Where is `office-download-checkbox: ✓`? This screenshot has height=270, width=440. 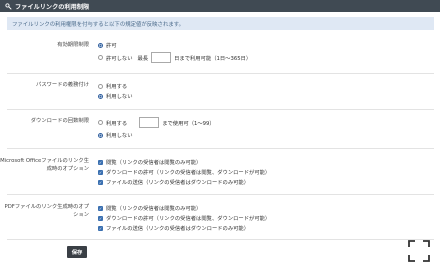 office-download-checkbox: ✓ is located at coordinates (100, 172).